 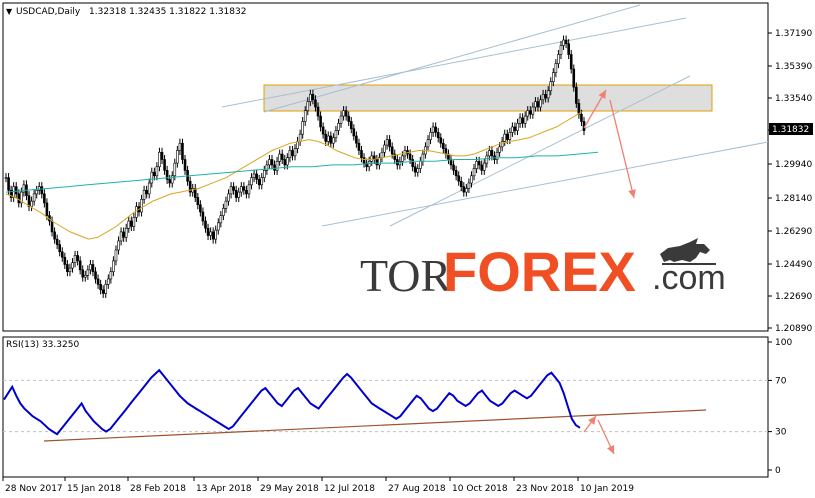 What do you see at coordinates (793, 34) in the screenshot?
I see `price-tick-label: 1.37190` at bounding box center [793, 34].